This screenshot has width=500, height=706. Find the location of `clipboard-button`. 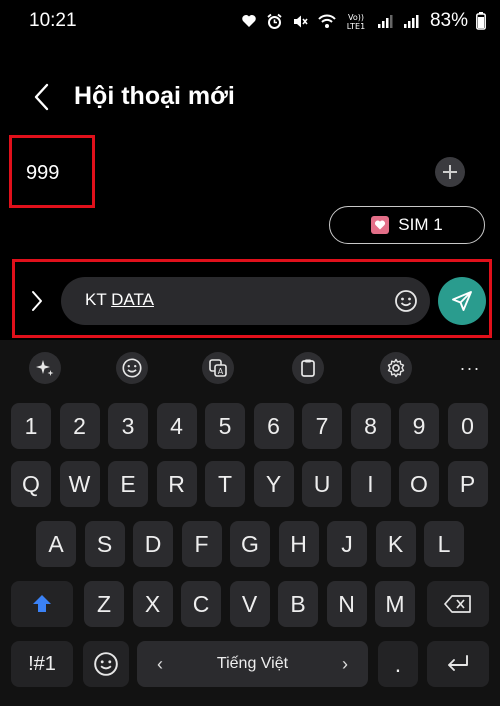

clipboard-button is located at coordinates (308, 368).